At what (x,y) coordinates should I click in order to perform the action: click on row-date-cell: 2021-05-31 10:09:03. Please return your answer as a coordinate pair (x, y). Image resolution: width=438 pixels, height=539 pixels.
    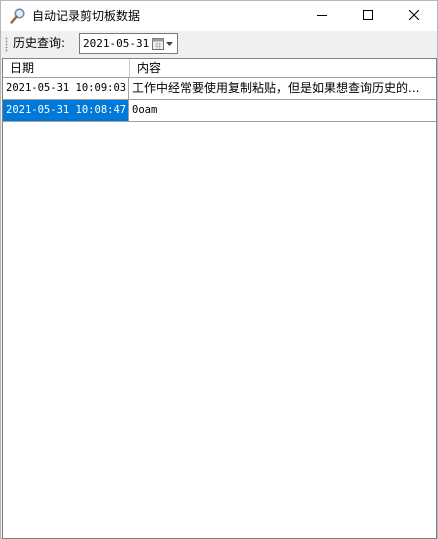
    Looking at the image, I should click on (66, 88).